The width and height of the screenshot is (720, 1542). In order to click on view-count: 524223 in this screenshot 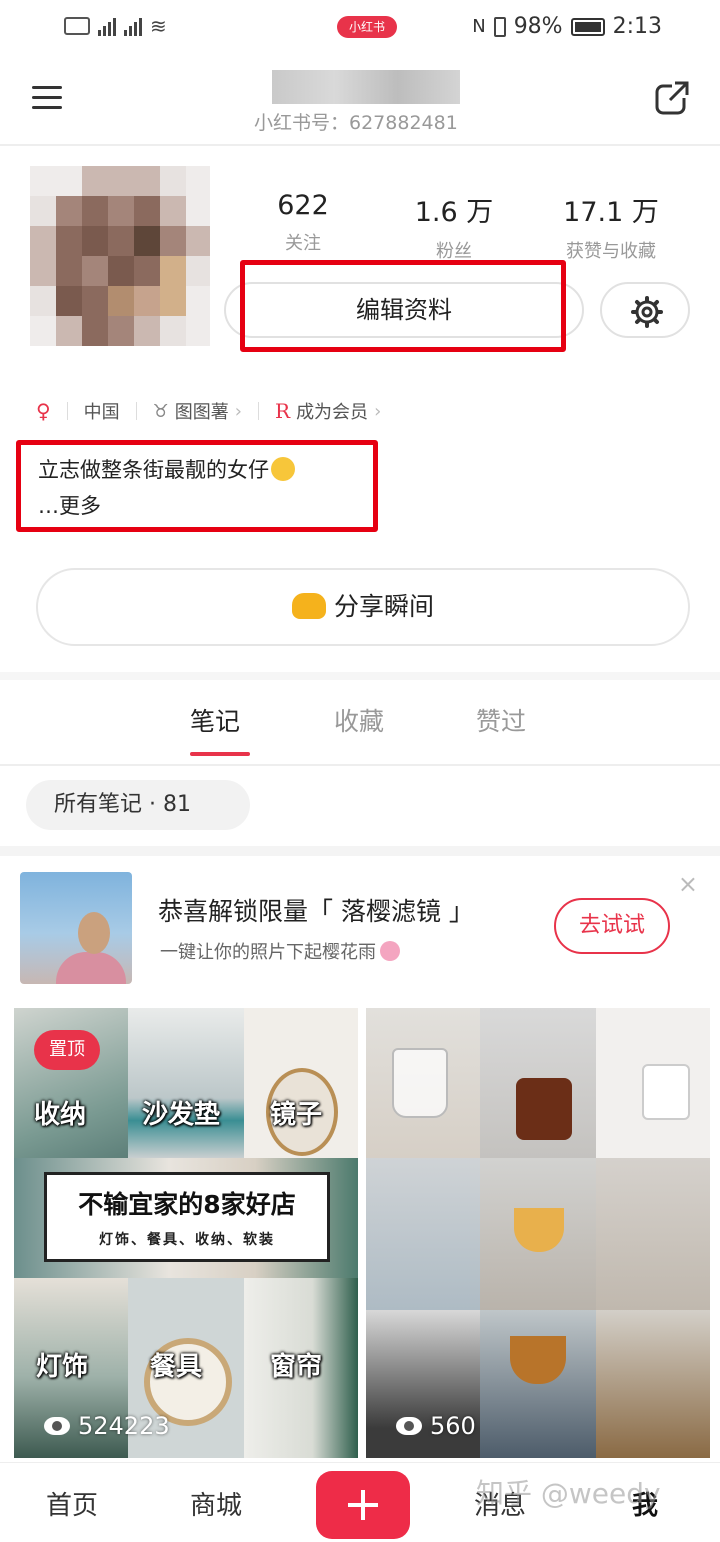, I will do `click(107, 1426)`.